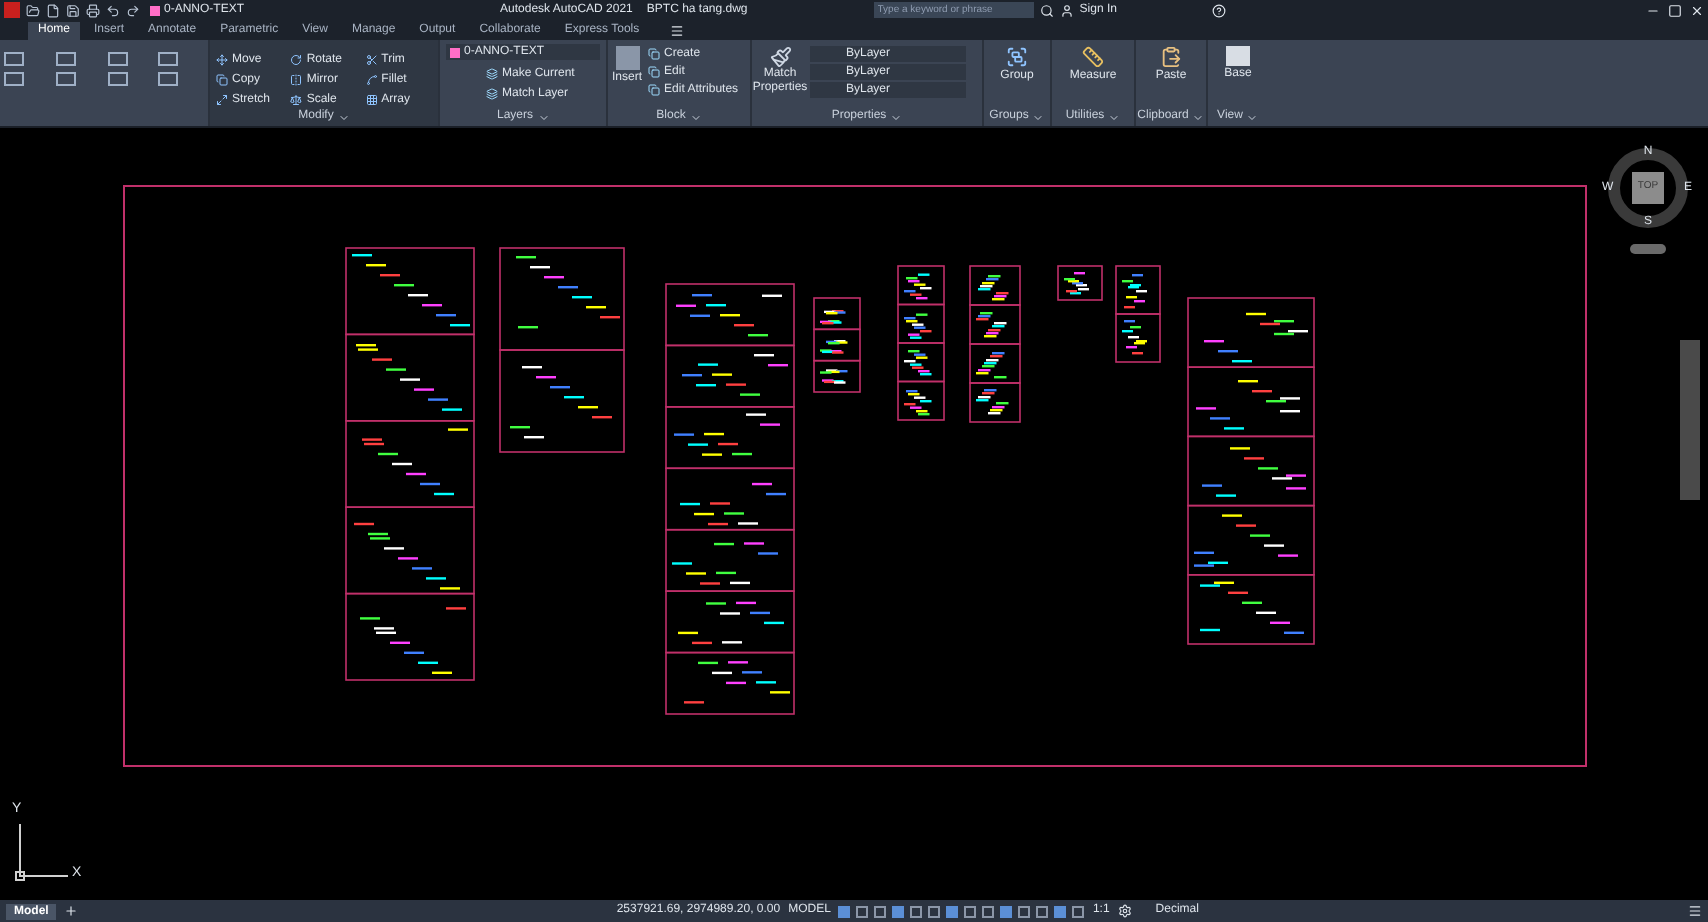 The width and height of the screenshot is (1708, 922). Describe the element at coordinates (1066, 10) in the screenshot. I see `user-icon` at that location.